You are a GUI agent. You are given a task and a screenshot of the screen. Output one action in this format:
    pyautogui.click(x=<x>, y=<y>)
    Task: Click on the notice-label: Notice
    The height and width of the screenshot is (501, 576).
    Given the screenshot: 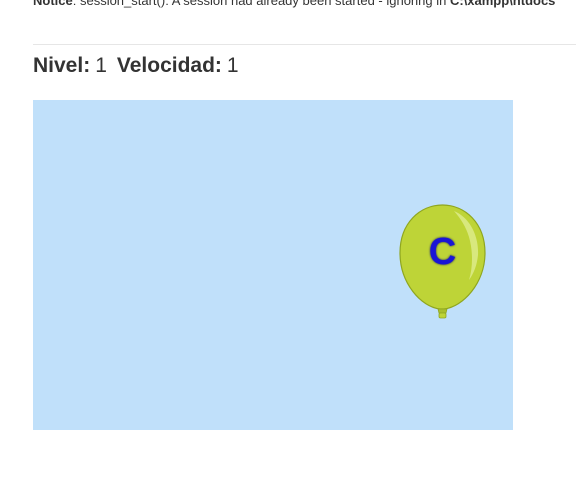 What is the action you would take?
    pyautogui.click(x=53, y=4)
    